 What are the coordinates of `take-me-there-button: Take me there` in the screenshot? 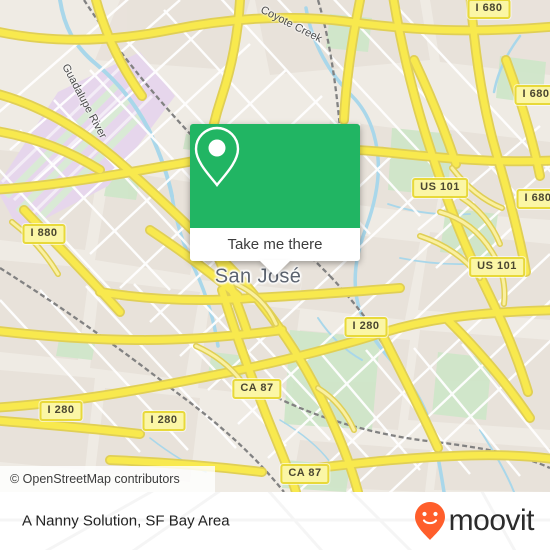 It's located at (275, 244).